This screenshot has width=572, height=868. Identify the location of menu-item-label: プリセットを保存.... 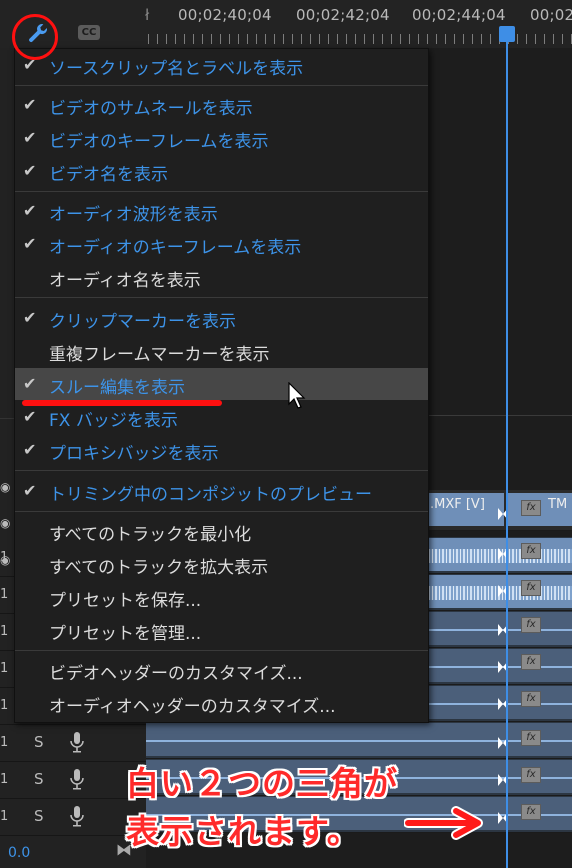
(125, 601).